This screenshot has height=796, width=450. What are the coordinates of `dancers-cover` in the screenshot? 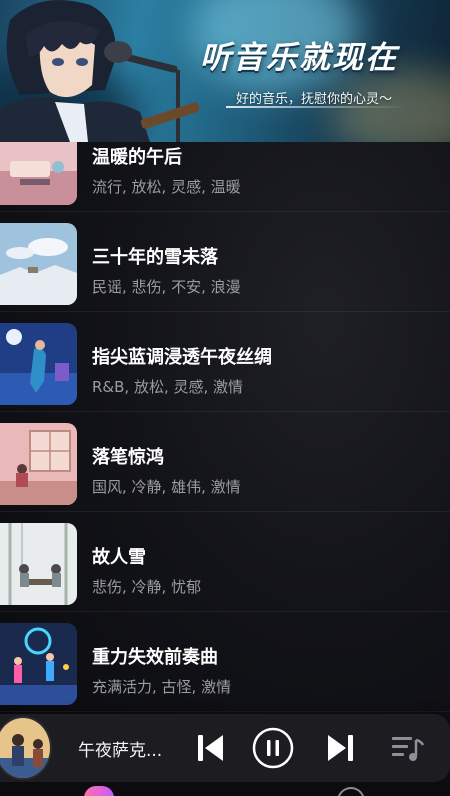 It's located at (38, 664).